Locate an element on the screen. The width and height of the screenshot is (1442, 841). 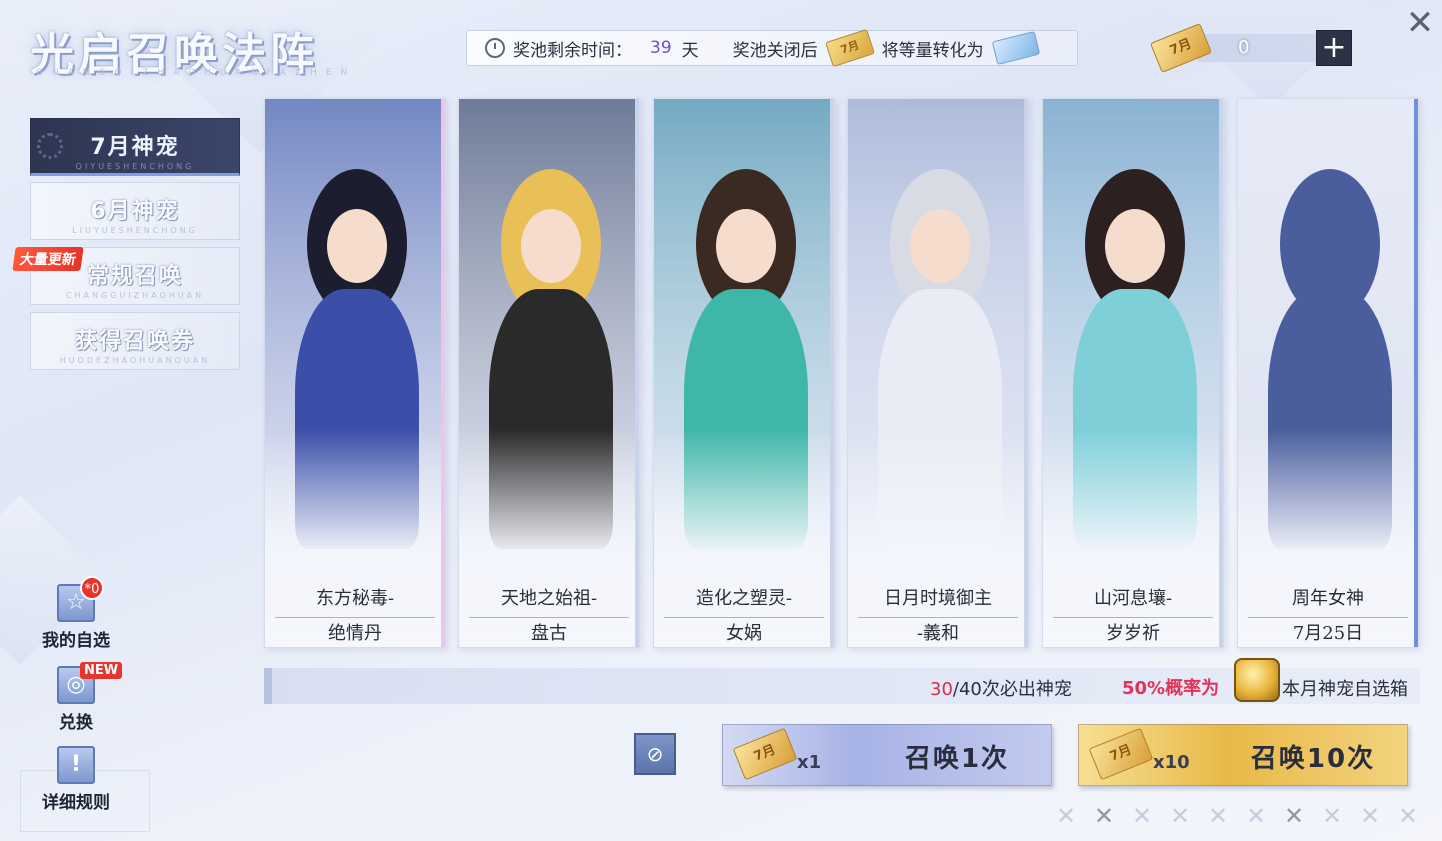
my-pick-button: ☆ *0 我的自选 is located at coordinates (76, 613).